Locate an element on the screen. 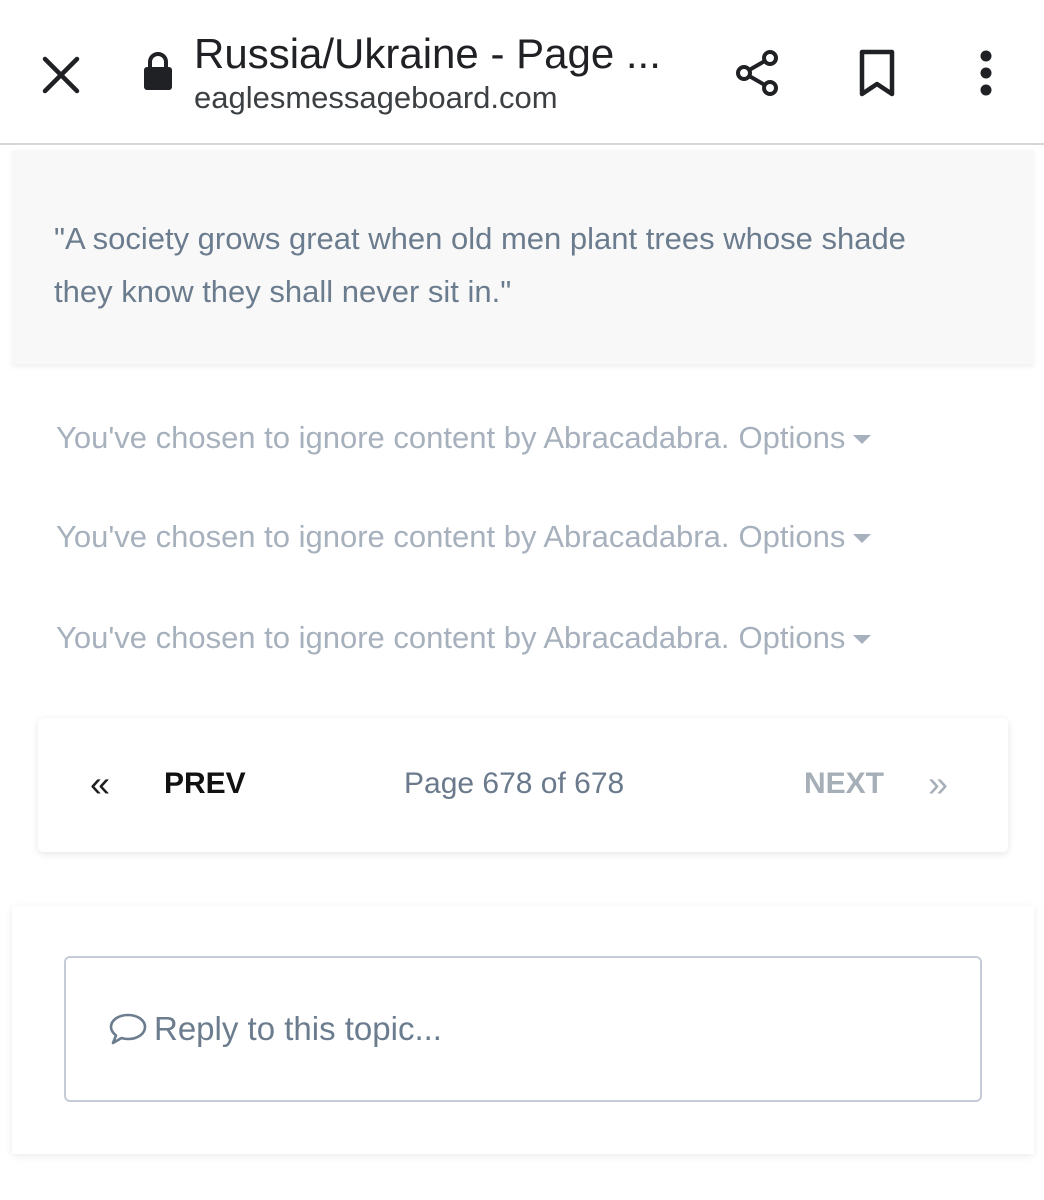  next-button: NEXT is located at coordinates (844, 783).